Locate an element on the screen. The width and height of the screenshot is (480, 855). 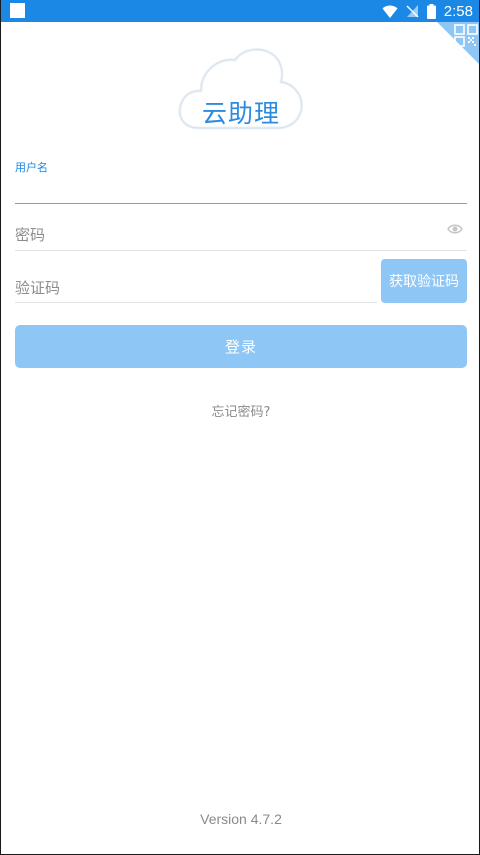
status-icons: 2:58 is located at coordinates (427, 11).